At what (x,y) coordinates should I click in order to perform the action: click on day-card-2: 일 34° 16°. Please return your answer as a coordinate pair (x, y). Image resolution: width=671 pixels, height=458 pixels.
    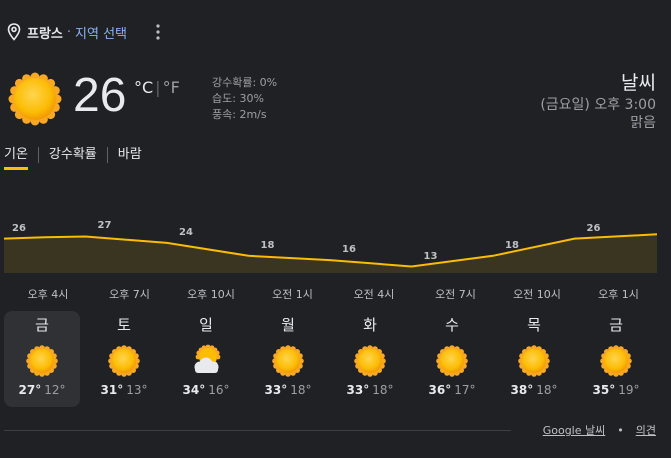
    Looking at the image, I should click on (206, 359).